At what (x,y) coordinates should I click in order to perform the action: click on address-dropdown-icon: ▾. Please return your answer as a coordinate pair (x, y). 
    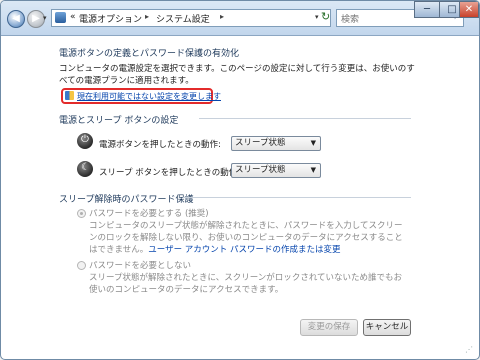
    Looking at the image, I should click on (317, 17).